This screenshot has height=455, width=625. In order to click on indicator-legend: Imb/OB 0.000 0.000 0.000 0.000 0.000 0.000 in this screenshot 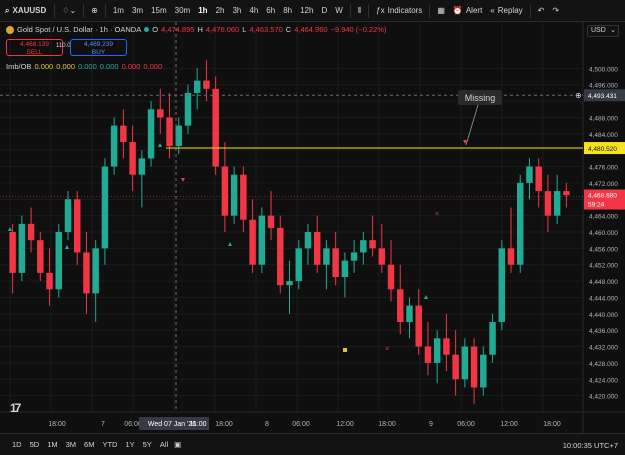, I will do `click(84, 66)`.